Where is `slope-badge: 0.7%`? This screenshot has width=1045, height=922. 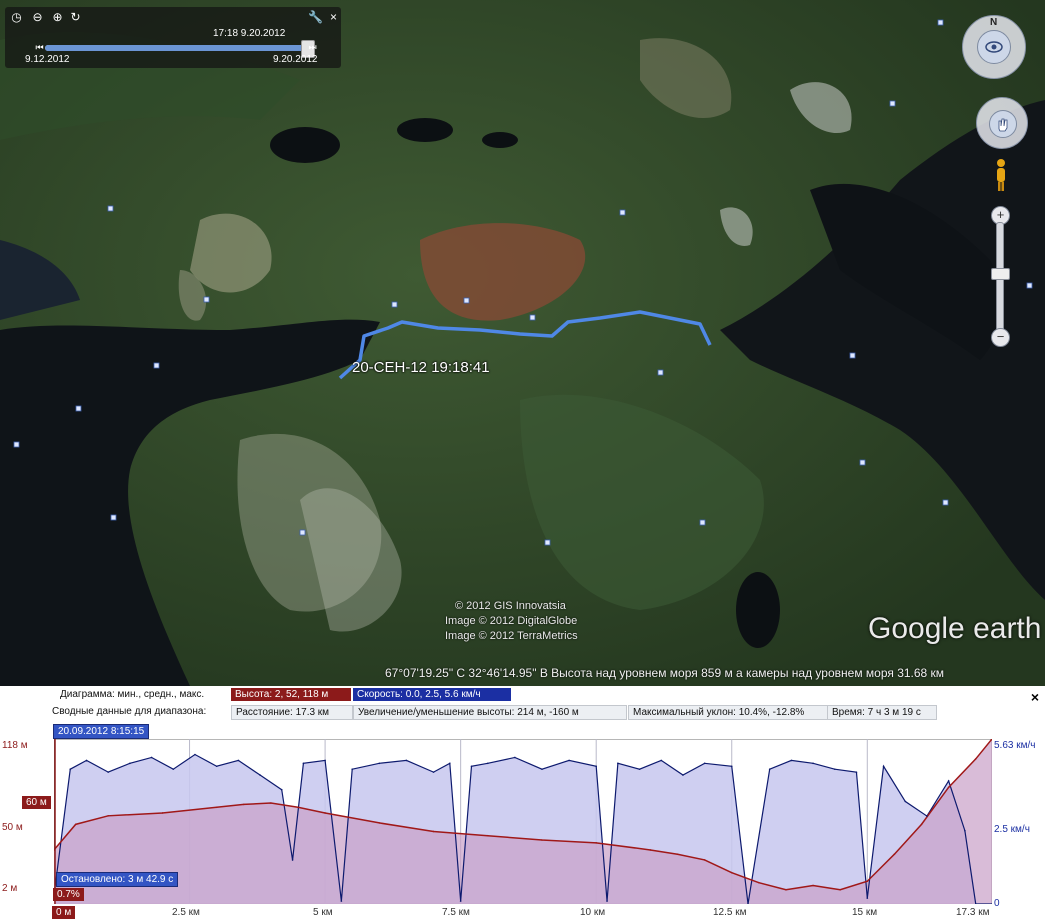 slope-badge: 0.7% is located at coordinates (68, 894).